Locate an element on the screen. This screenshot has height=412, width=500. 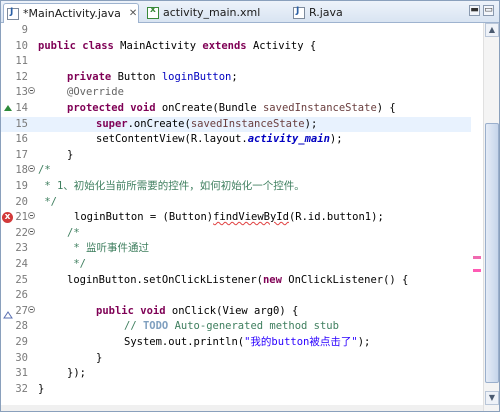
string-literal: "我的button被点击了" is located at coordinates (301, 342).